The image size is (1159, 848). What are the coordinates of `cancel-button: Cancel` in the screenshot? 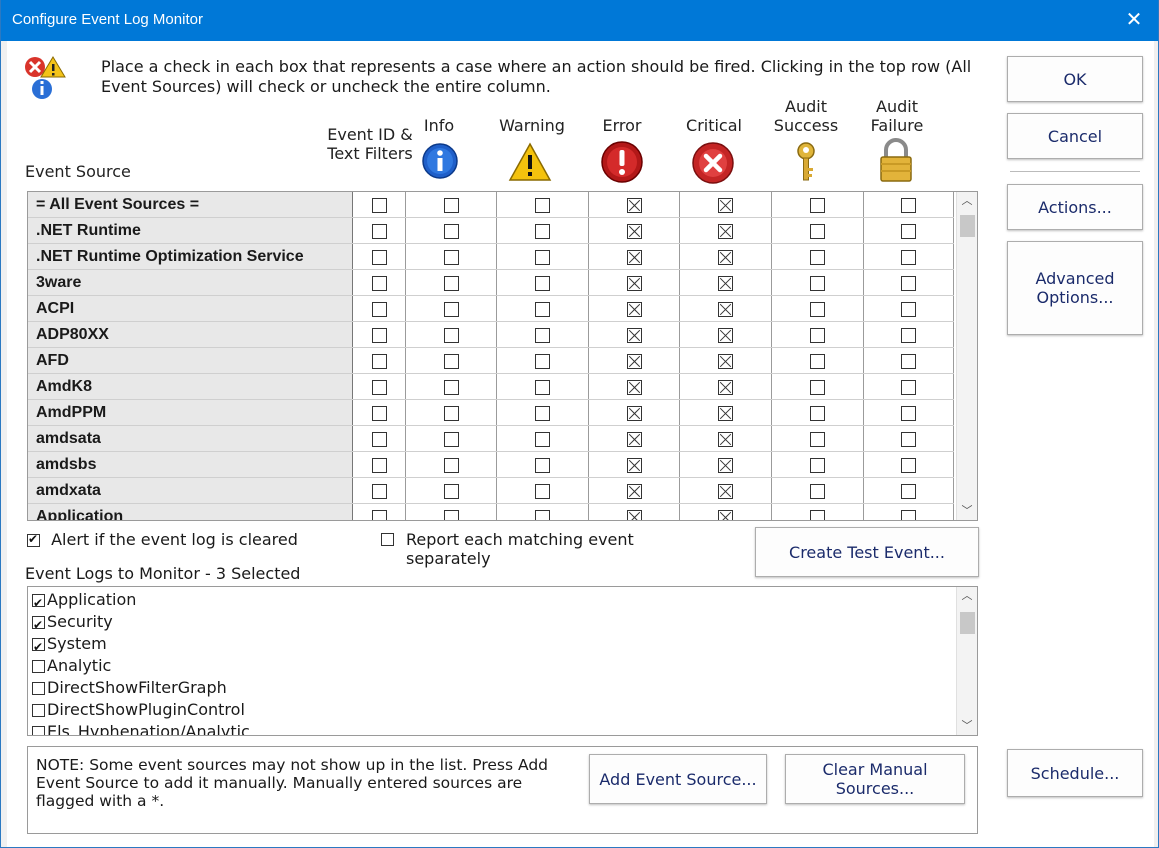 It's located at (1075, 136).